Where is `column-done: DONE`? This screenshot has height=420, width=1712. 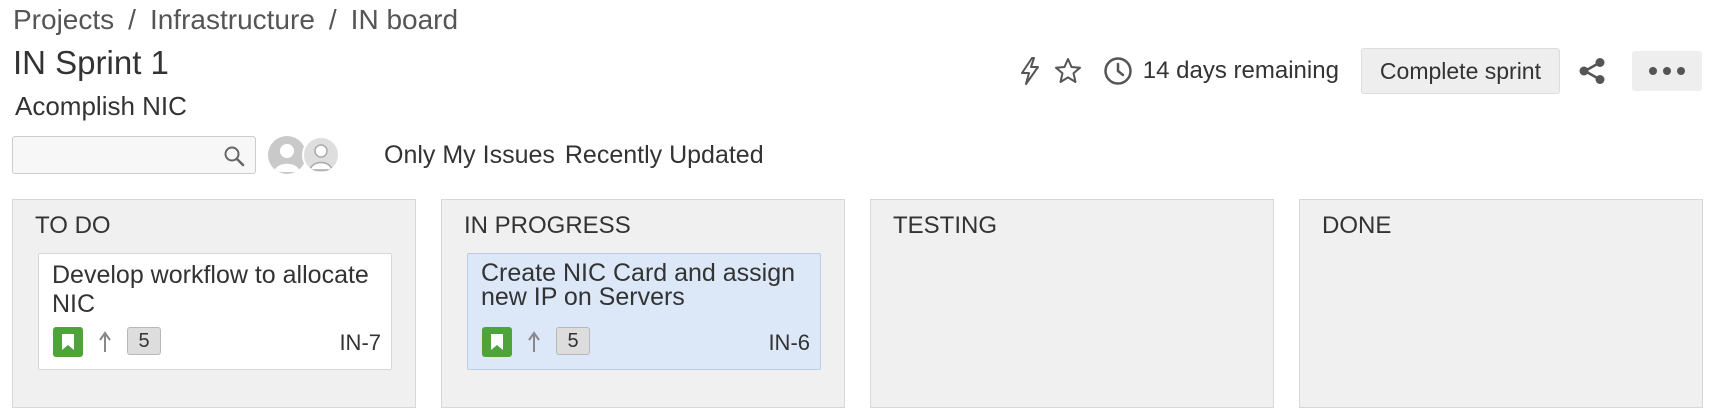 column-done: DONE is located at coordinates (1501, 303).